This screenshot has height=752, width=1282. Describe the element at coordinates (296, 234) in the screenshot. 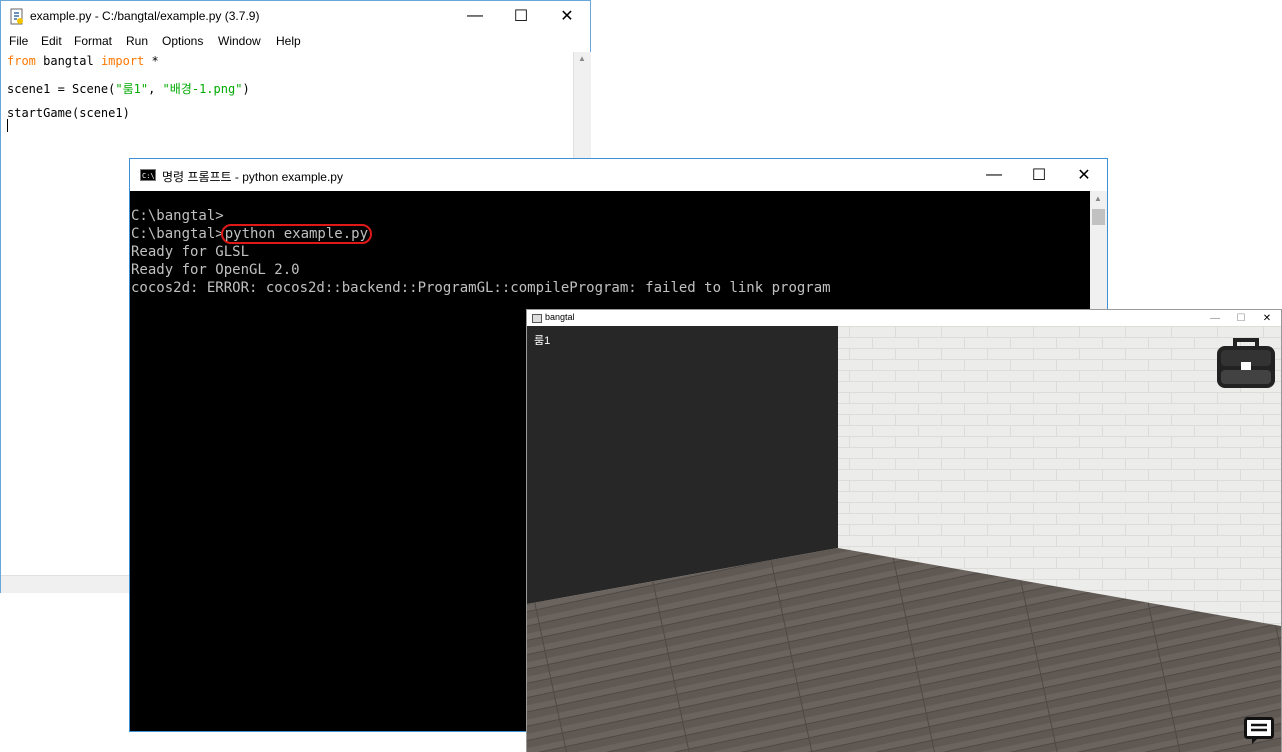

I see `highlighted-command: python example.py` at that location.